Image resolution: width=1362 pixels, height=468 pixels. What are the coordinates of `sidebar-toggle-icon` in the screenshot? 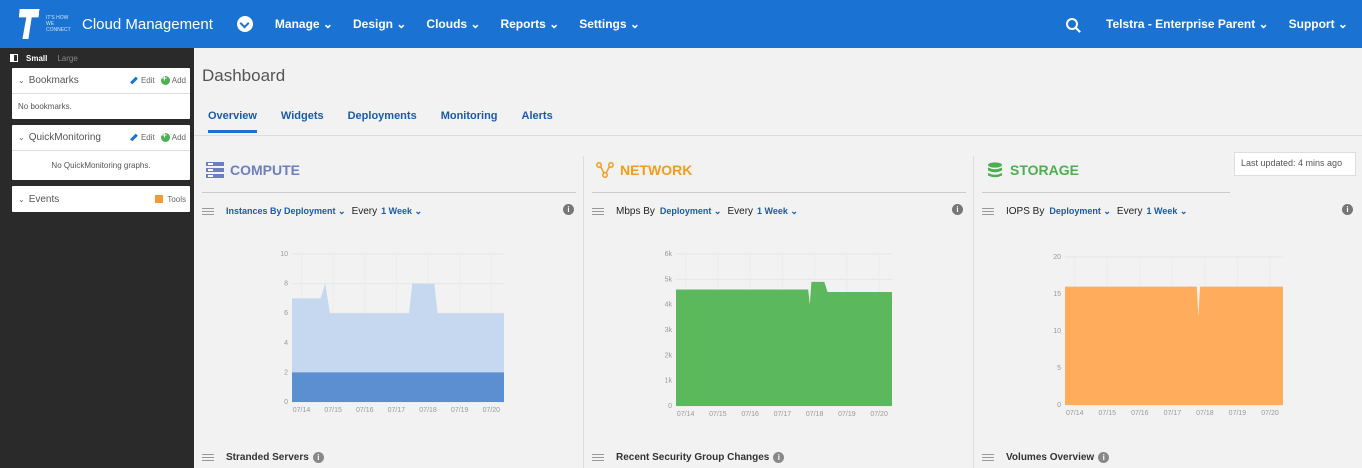 It's located at (14, 58).